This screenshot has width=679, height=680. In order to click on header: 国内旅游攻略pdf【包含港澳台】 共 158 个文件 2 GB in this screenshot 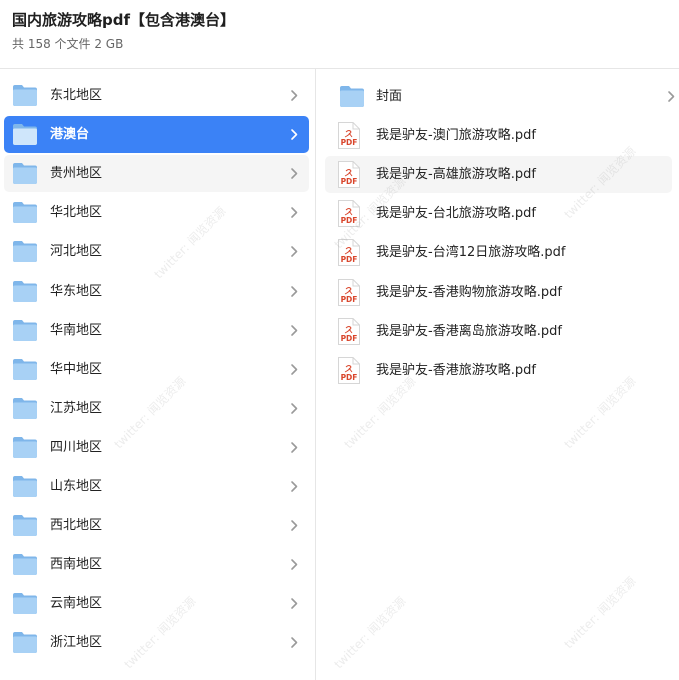, I will do `click(339, 34)`.